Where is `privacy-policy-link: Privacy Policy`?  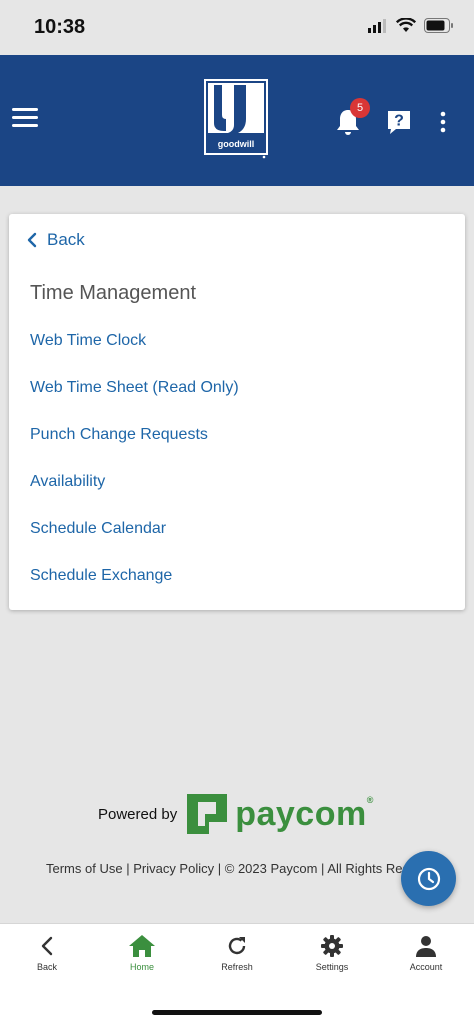
privacy-policy-link: Privacy Policy is located at coordinates (173, 868).